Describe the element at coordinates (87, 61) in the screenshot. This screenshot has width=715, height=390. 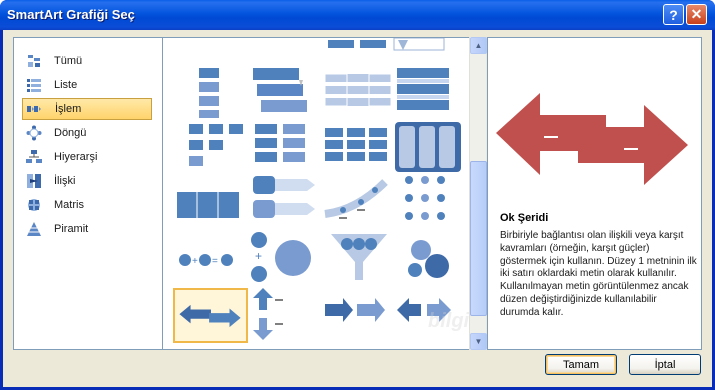
I see `category-item-all: Tümü` at that location.